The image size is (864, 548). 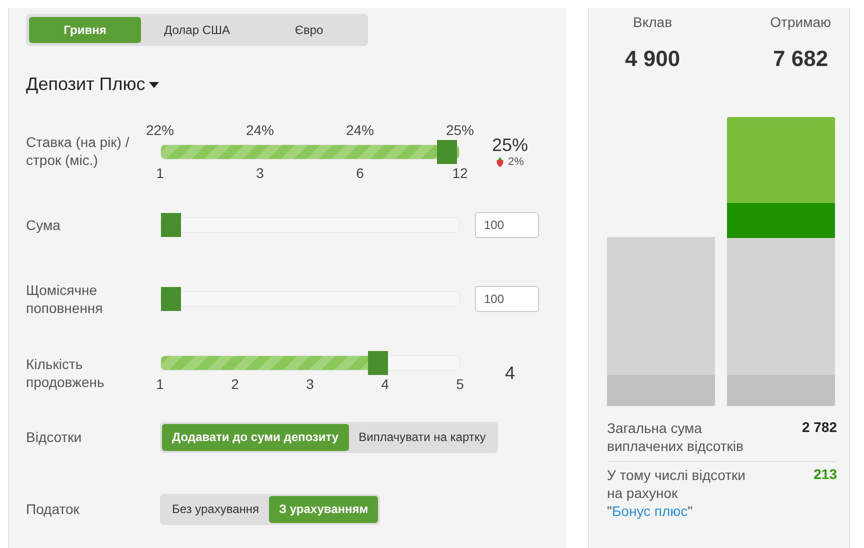 I want to click on strawberry-icon, so click(x=500, y=161).